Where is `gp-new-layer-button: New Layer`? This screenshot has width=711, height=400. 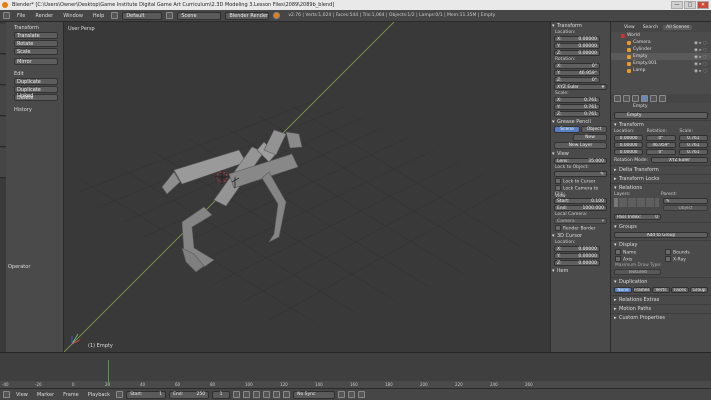 gp-new-layer-button: New Layer is located at coordinates (580, 145).